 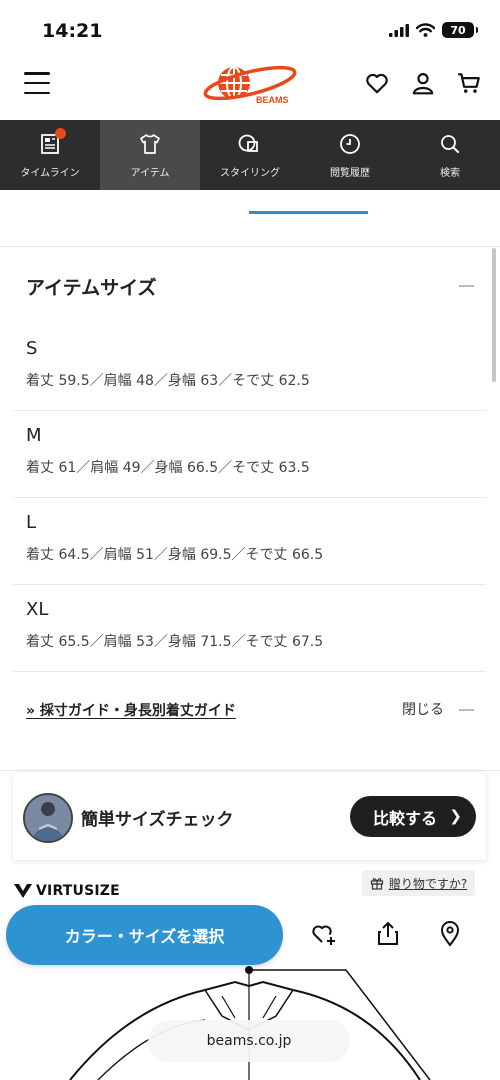 I want to click on select-color-size-button: カラー・サイズを選択, so click(x=144, y=935).